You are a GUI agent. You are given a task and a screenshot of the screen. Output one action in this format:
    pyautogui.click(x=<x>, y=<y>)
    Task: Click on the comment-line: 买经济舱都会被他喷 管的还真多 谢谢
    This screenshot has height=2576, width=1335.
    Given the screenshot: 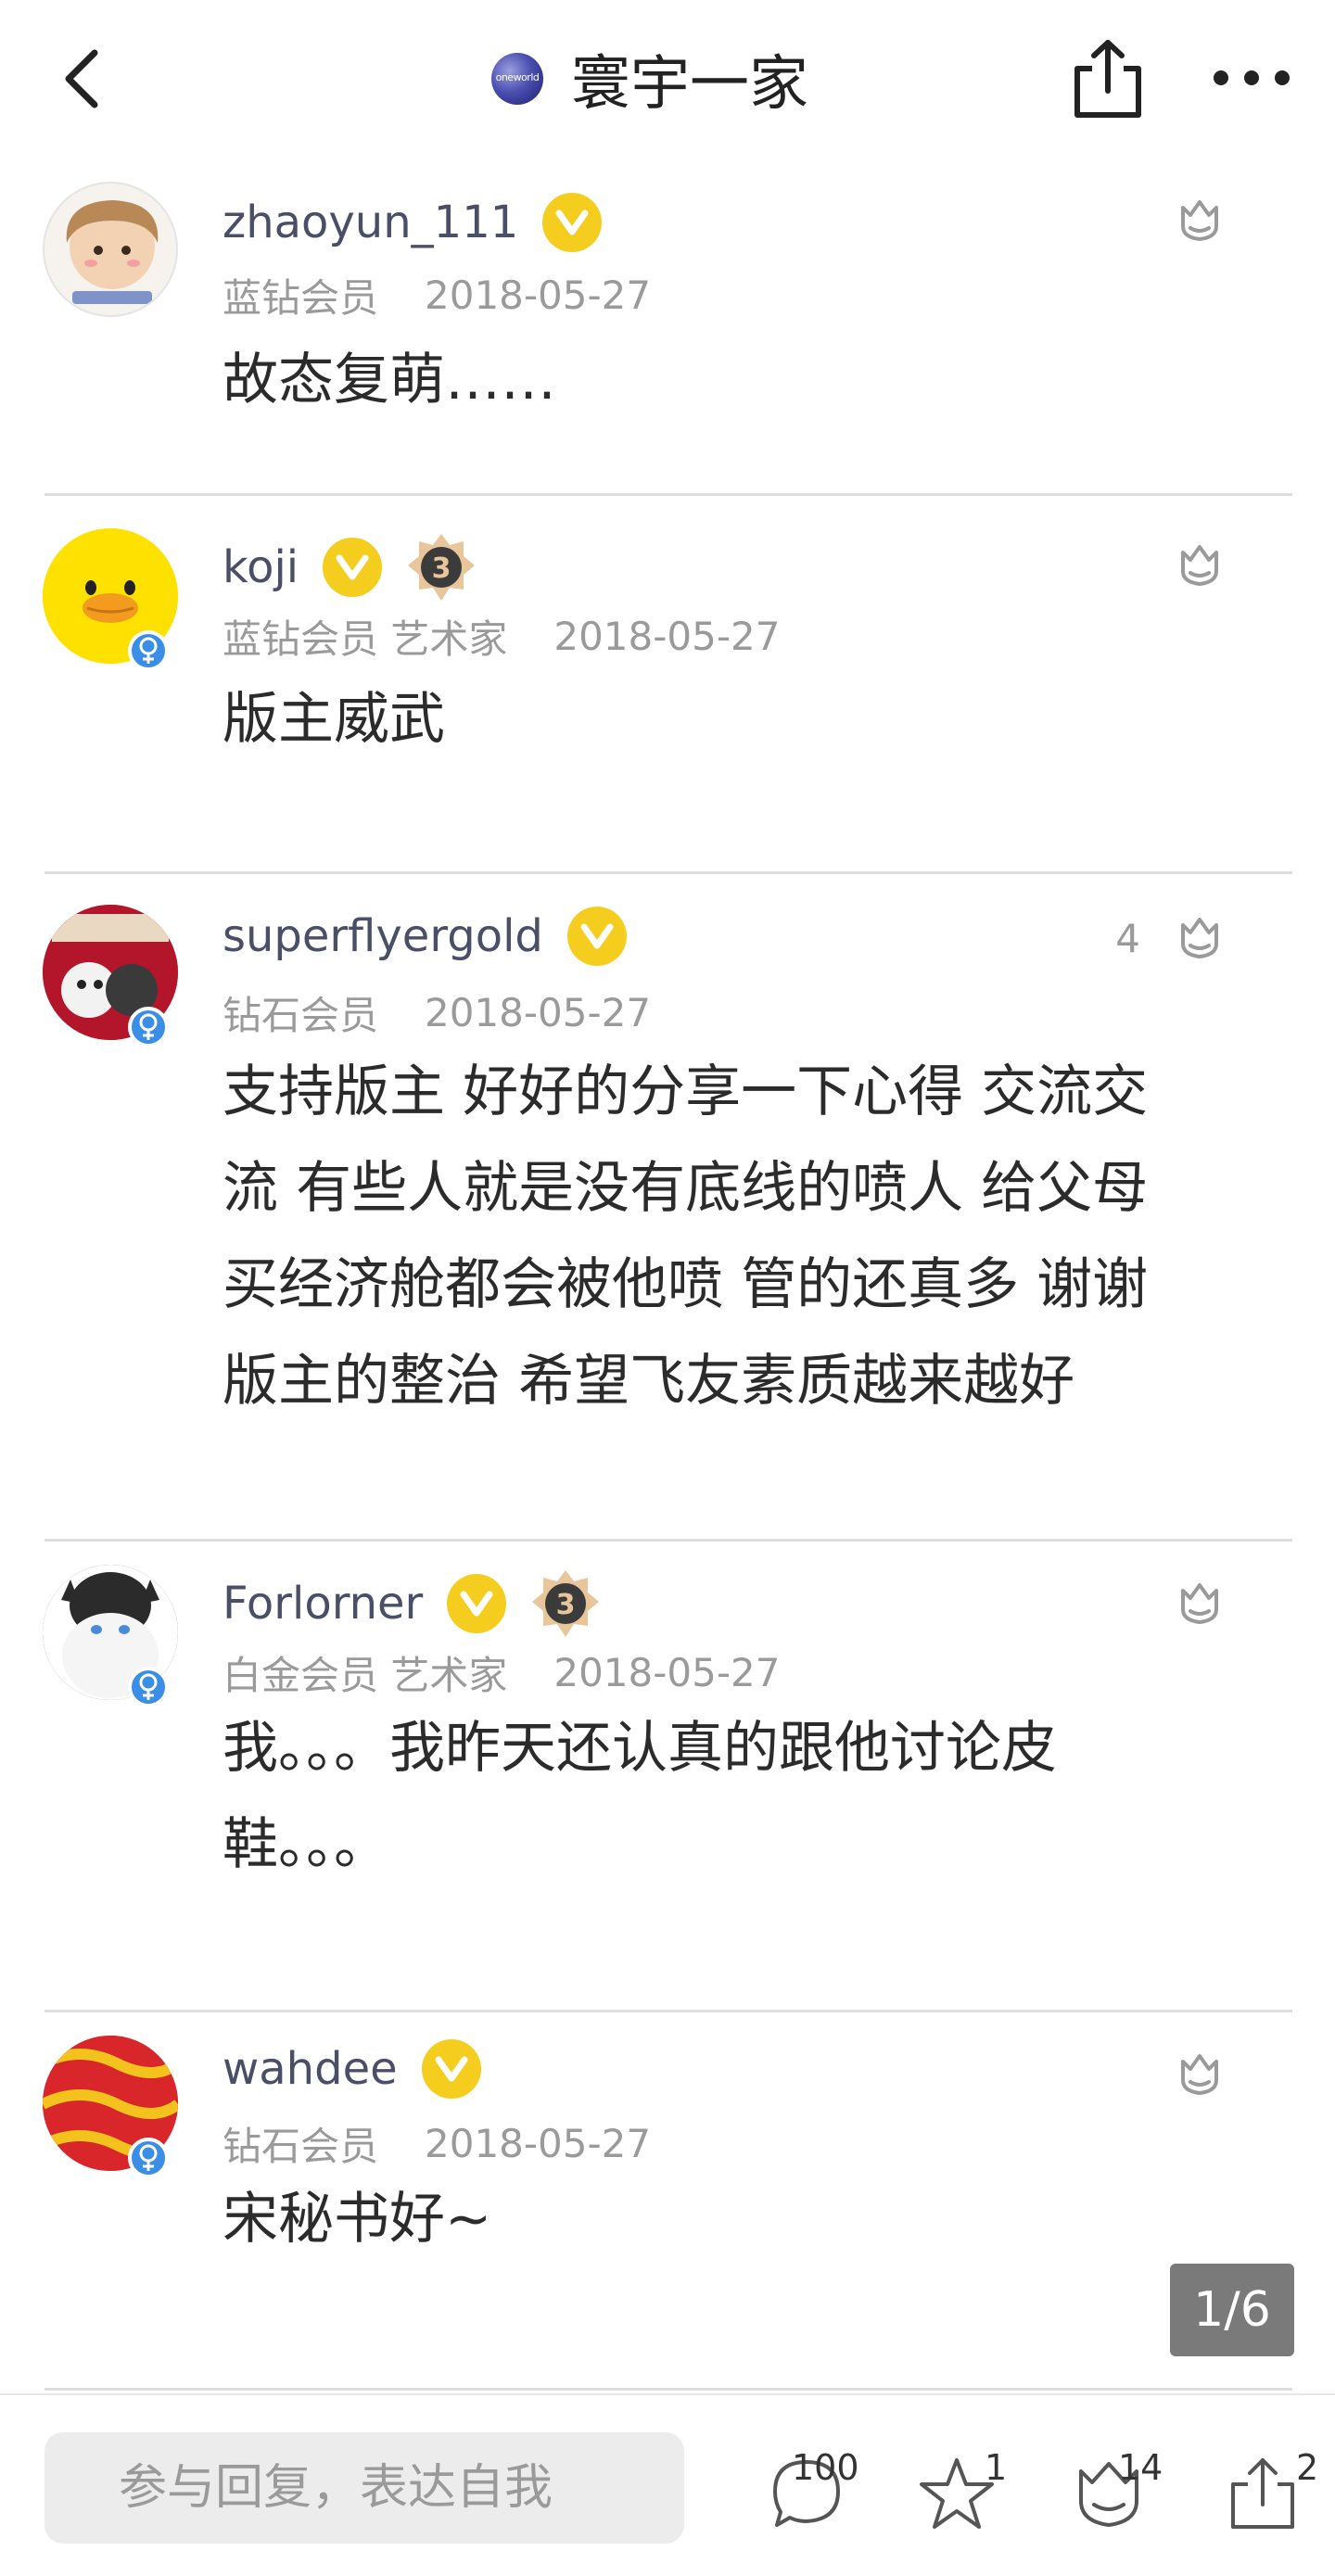 What is the action you would take?
    pyautogui.click(x=686, y=1284)
    